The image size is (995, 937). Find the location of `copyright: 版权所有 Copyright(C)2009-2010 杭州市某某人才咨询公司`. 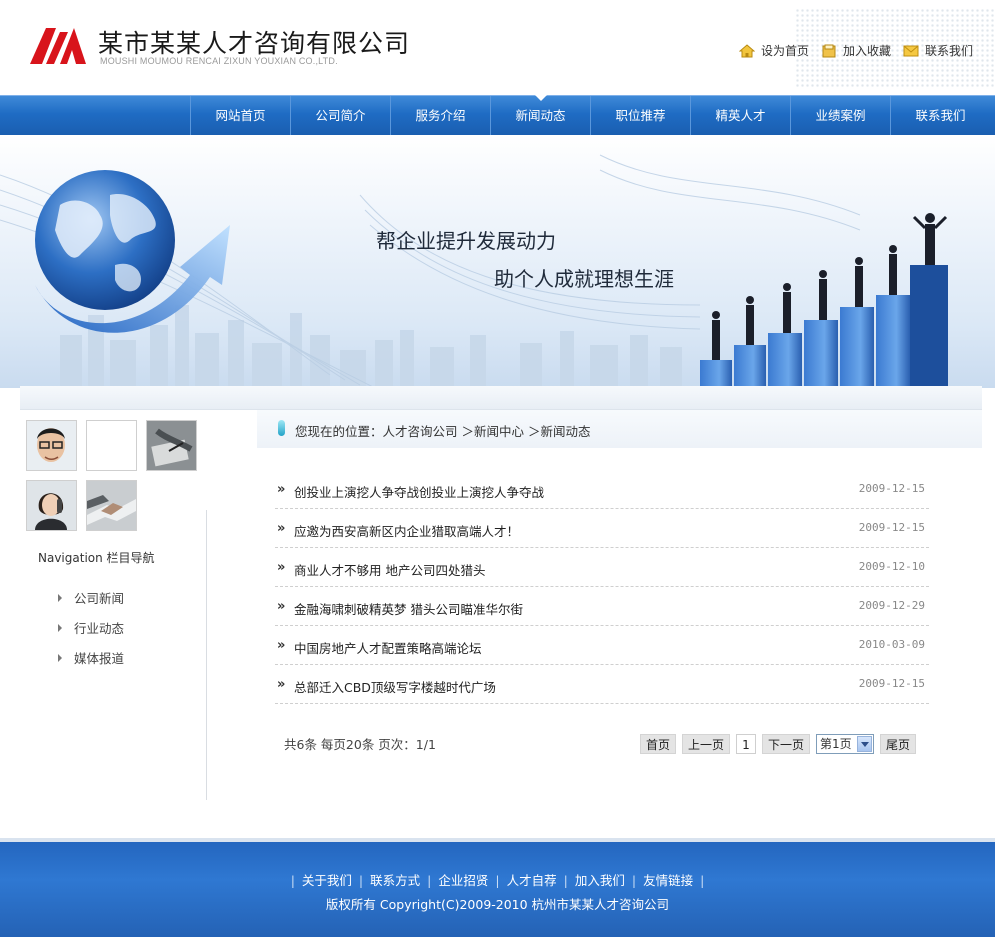

copyright: 版权所有 Copyright(C)2009-2010 杭州市某某人才咨询公司 is located at coordinates (497, 904).